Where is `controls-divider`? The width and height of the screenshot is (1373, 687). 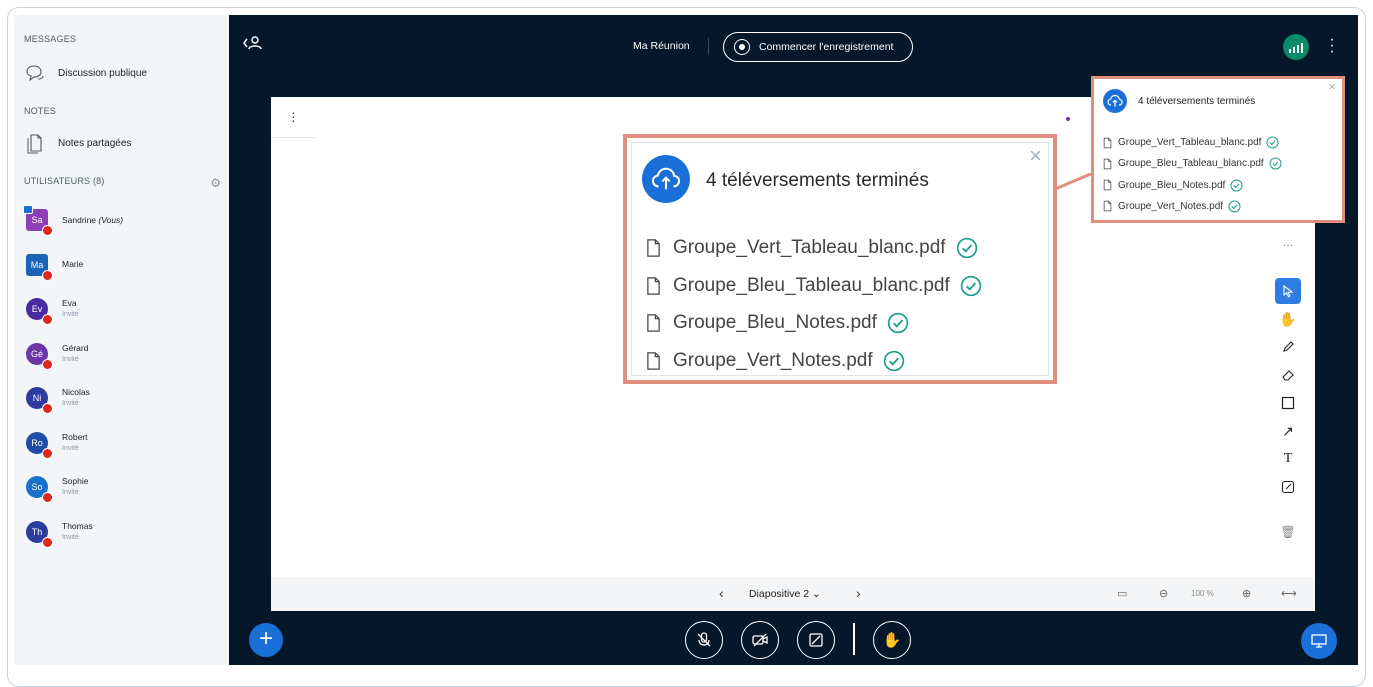 controls-divider is located at coordinates (854, 639).